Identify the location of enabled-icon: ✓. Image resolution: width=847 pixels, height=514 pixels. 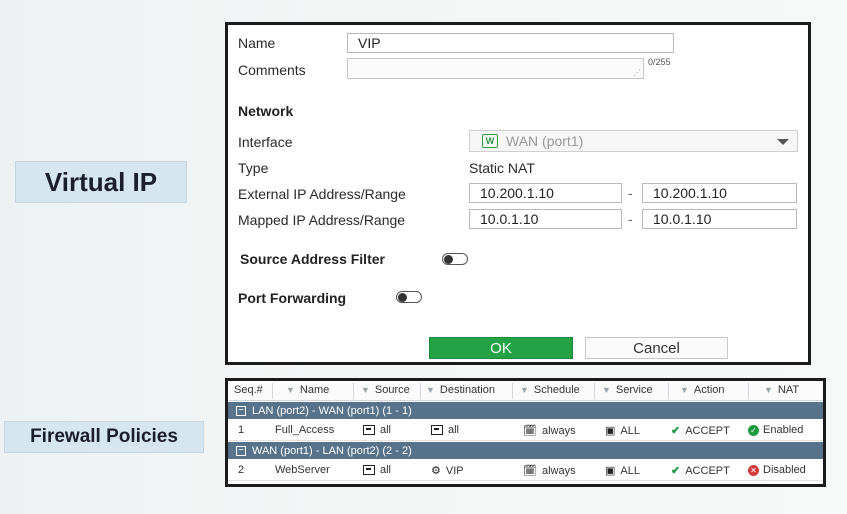
(753, 430).